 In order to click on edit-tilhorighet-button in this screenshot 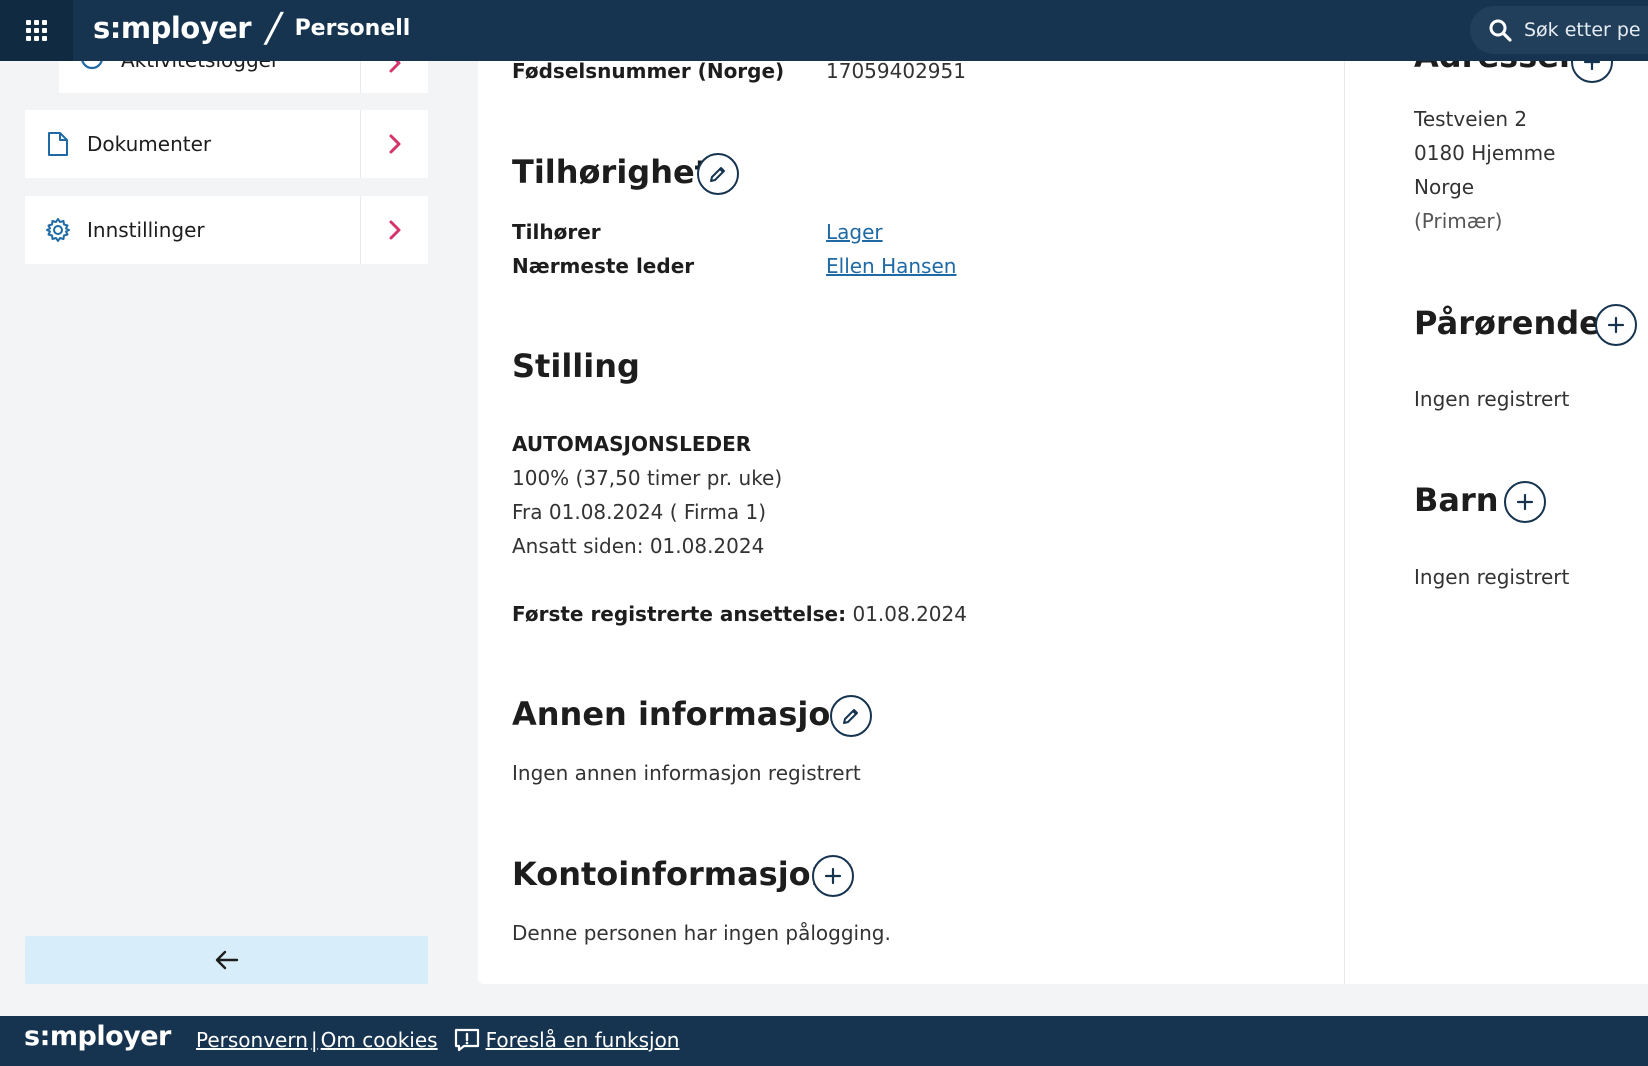, I will do `click(718, 174)`.